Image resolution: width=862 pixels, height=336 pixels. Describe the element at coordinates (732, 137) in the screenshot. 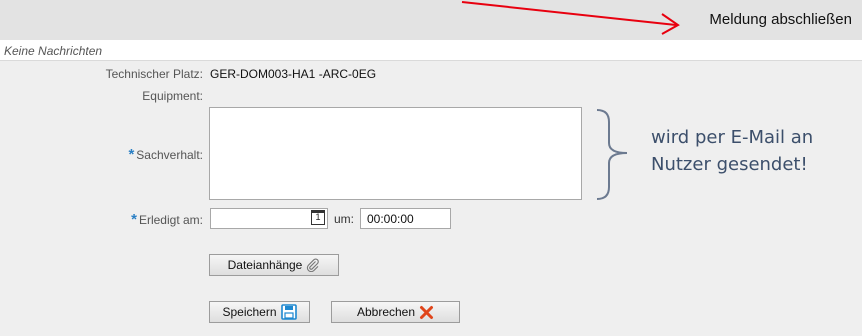

I see `annotation-line-1: wird per E-Mail an` at that location.